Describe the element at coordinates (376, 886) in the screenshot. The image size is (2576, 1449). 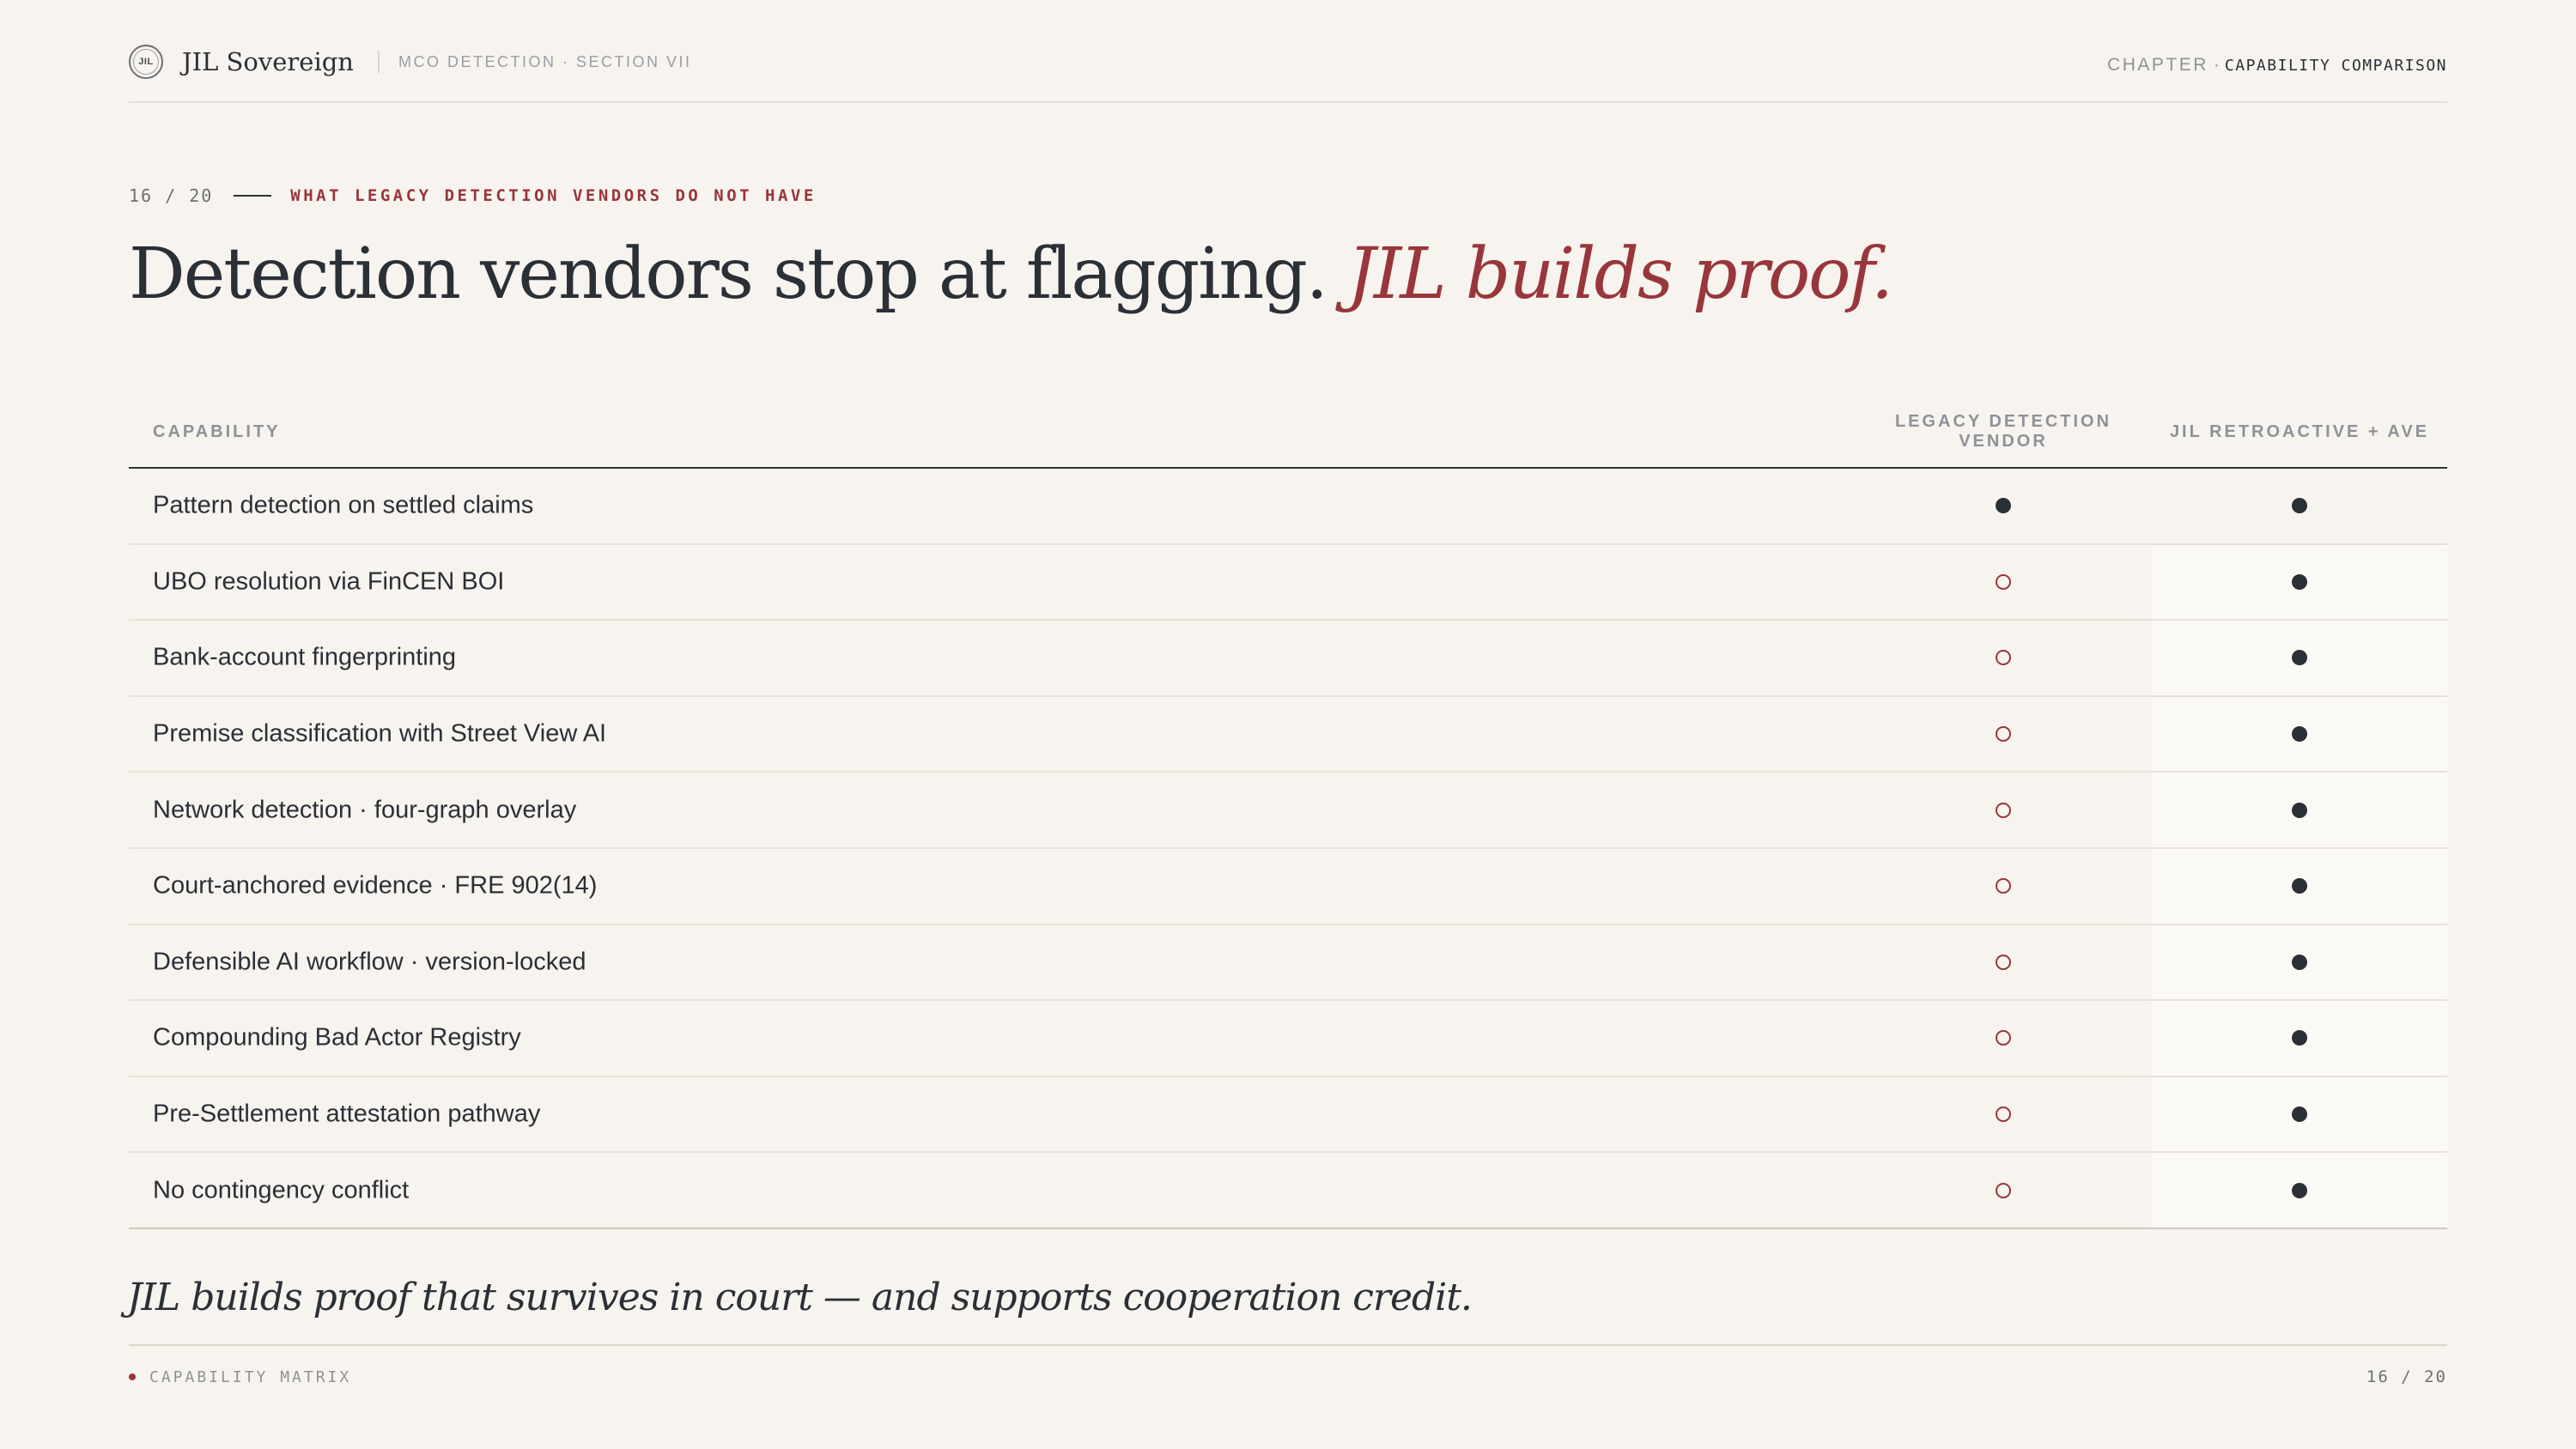
I see `capability-label: Court-anchored evidence · FRE 902(14)` at that location.